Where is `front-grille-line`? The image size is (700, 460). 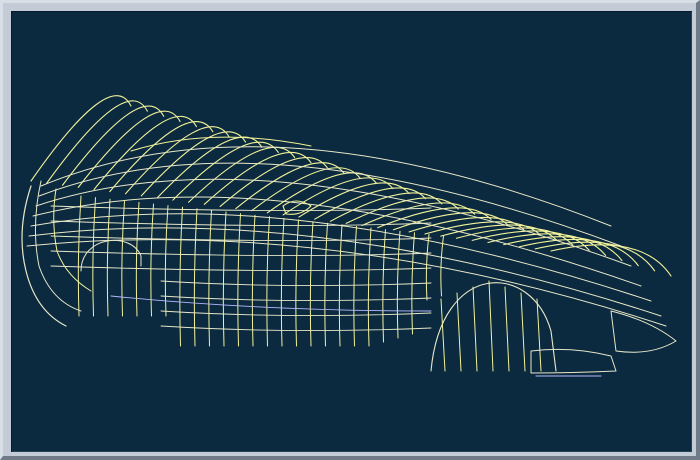 front-grille-line is located at coordinates (72, 240).